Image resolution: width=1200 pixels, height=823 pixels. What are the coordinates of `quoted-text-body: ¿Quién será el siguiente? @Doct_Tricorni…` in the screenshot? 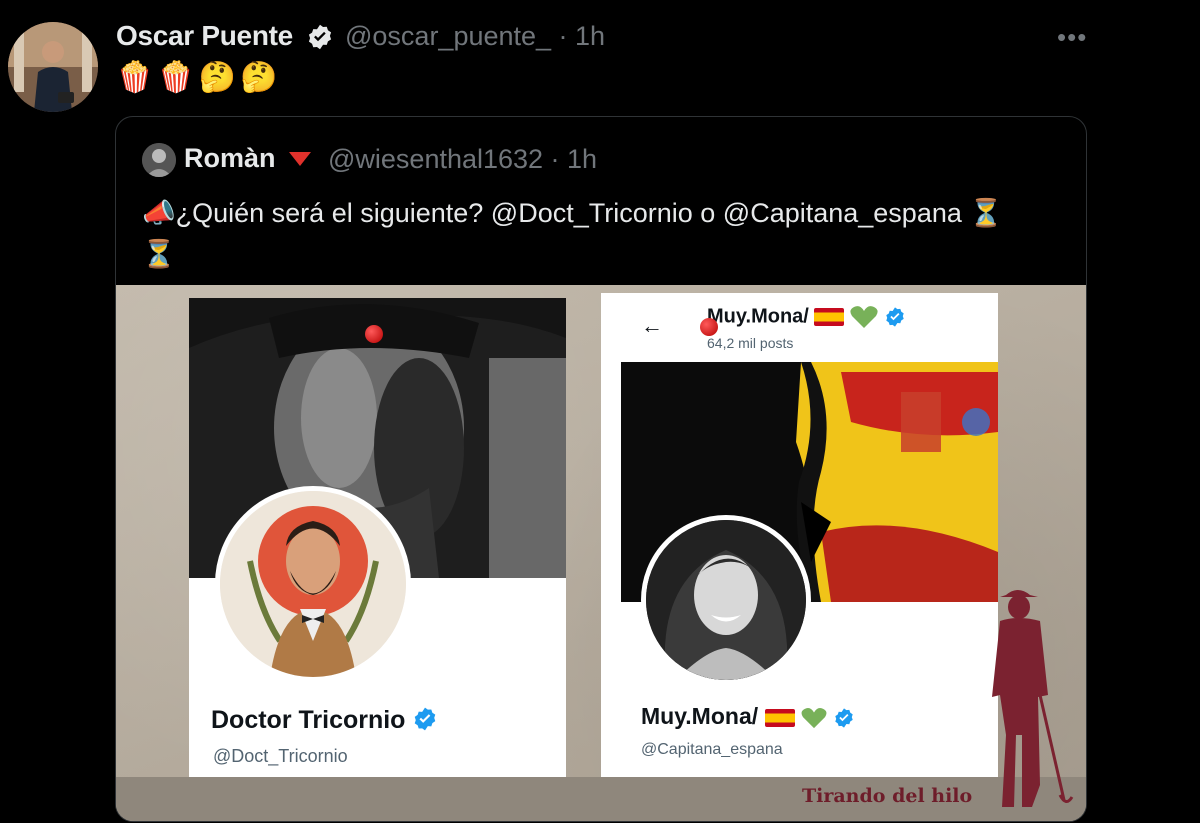 It's located at (568, 213).